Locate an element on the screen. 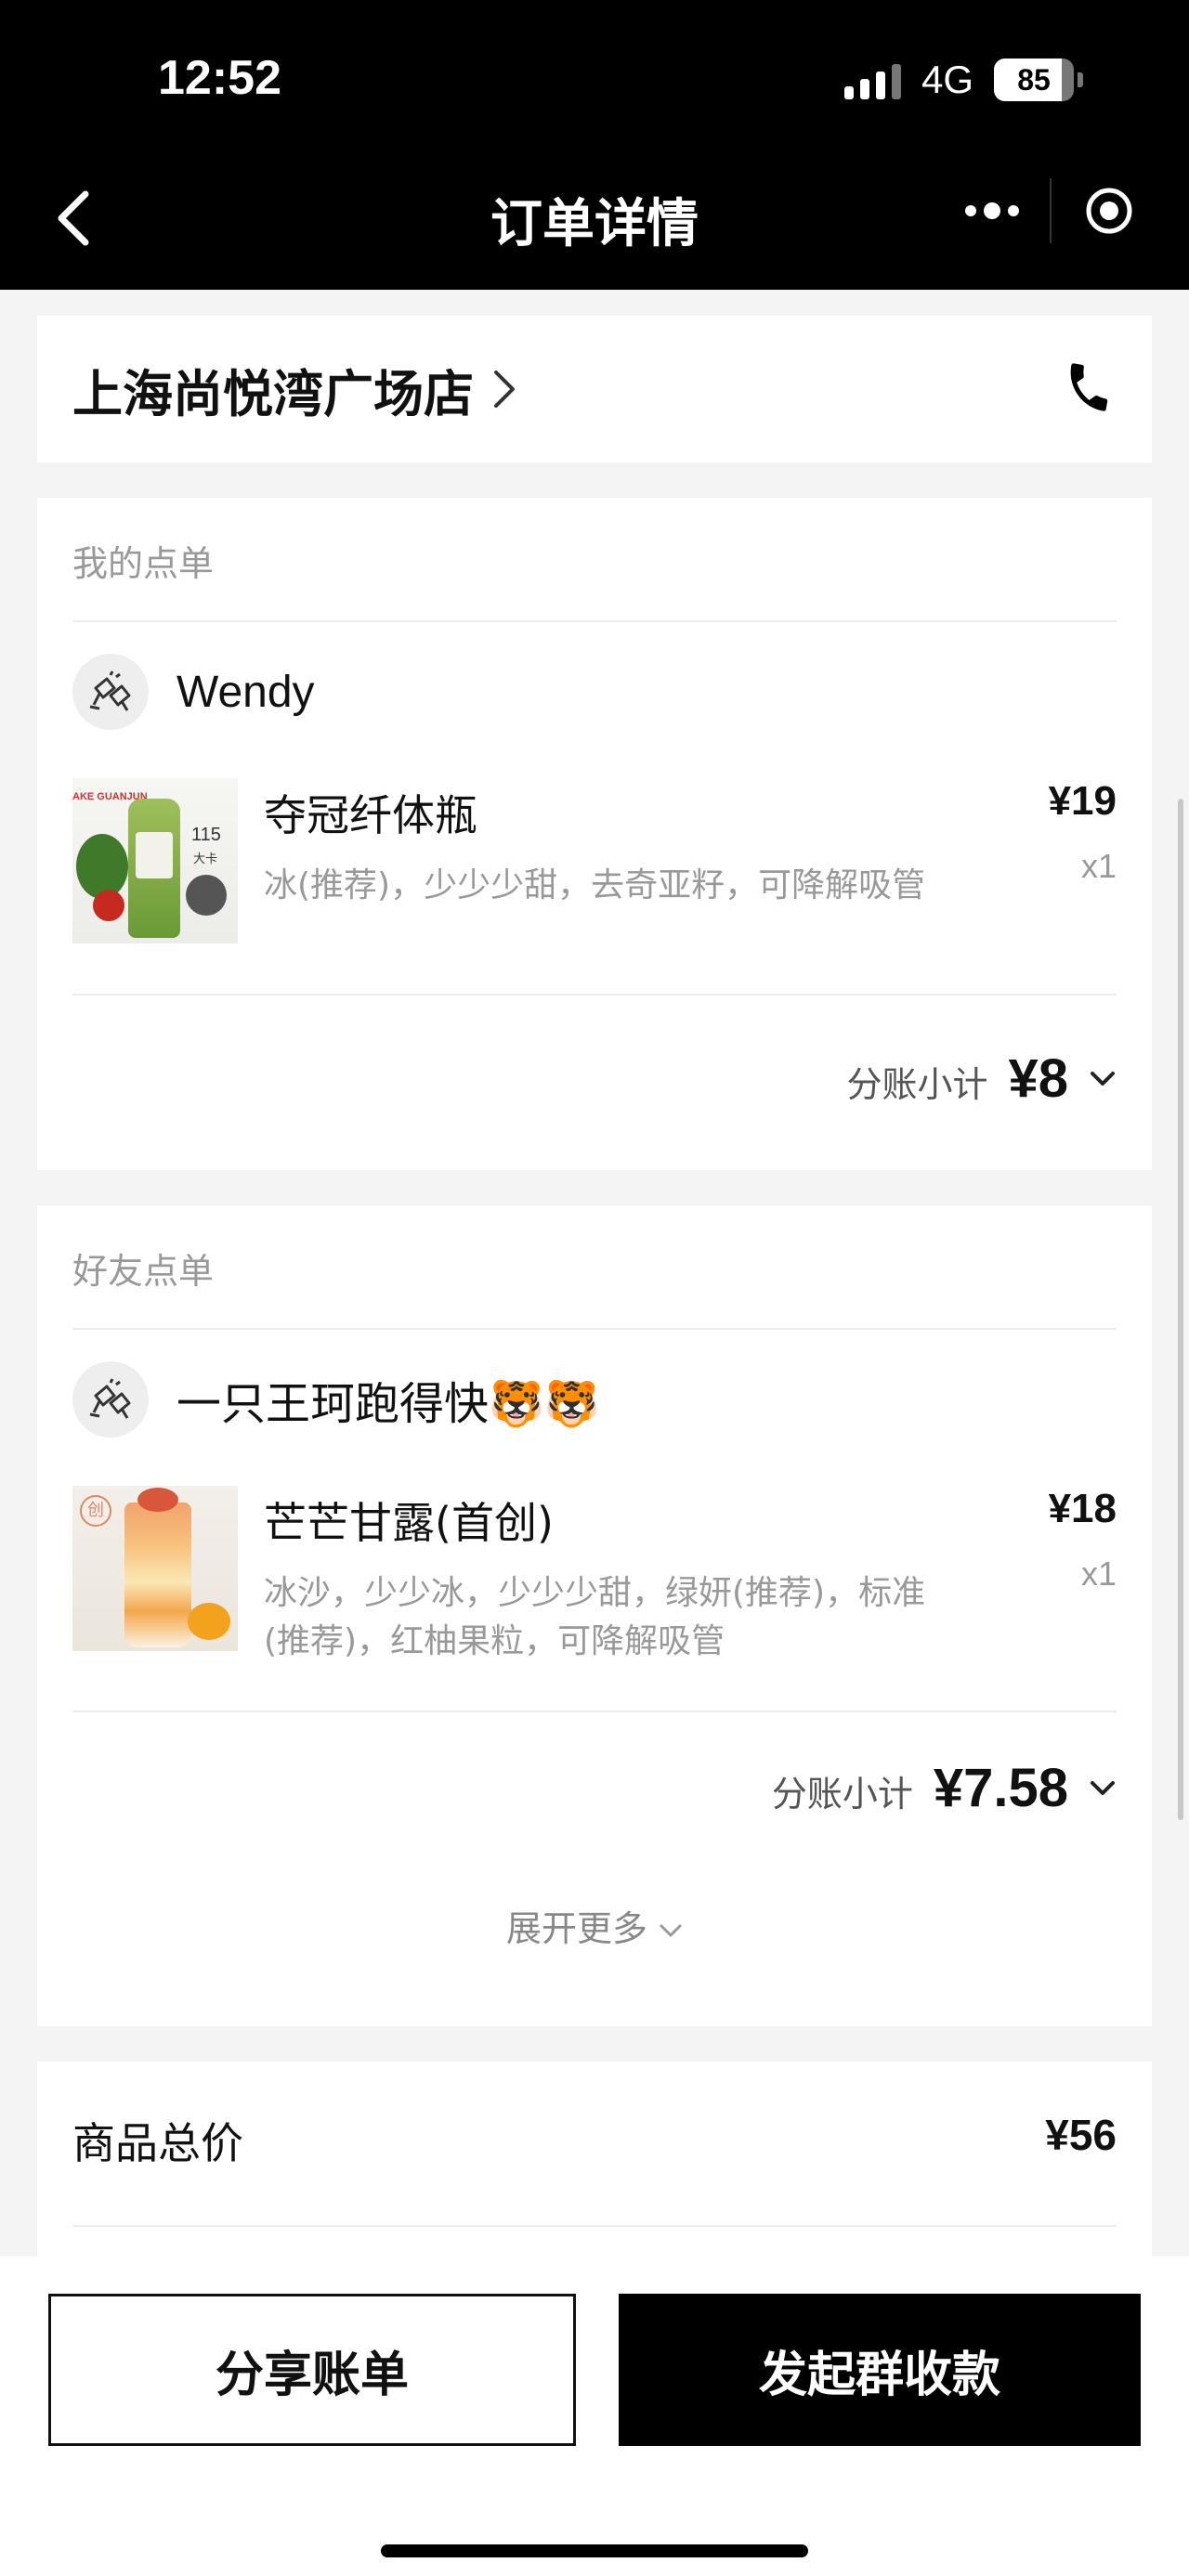  target-circle-icon is located at coordinates (1109, 211).